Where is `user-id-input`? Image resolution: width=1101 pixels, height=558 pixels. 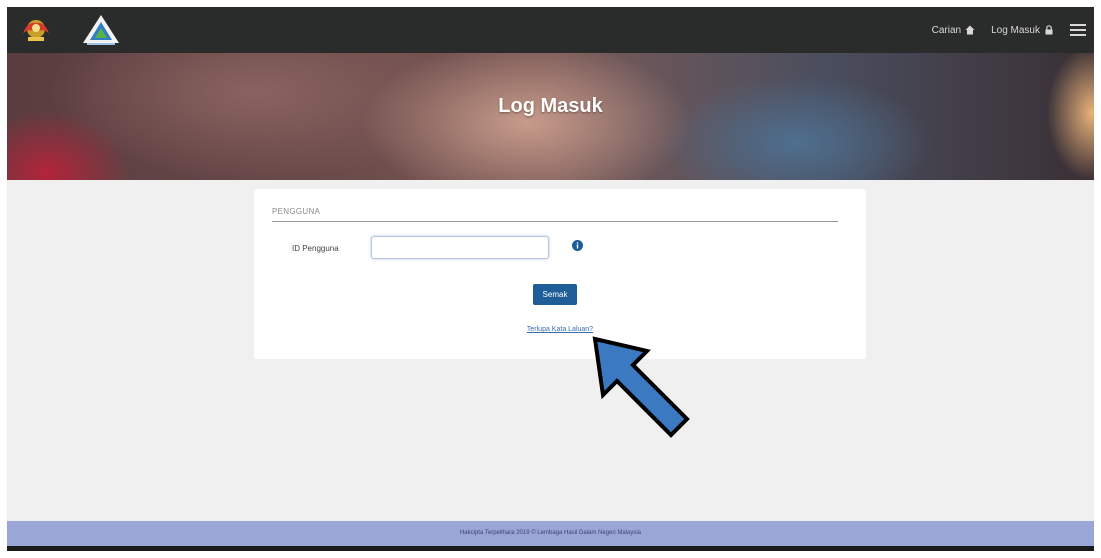 user-id-input is located at coordinates (460, 247).